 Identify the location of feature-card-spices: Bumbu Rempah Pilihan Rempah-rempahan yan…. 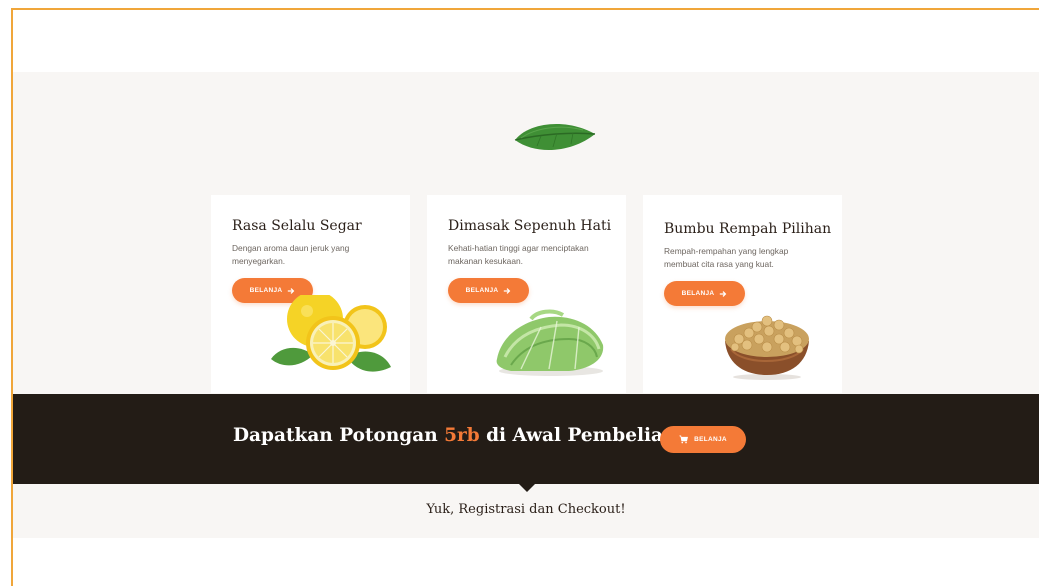
(742, 294).